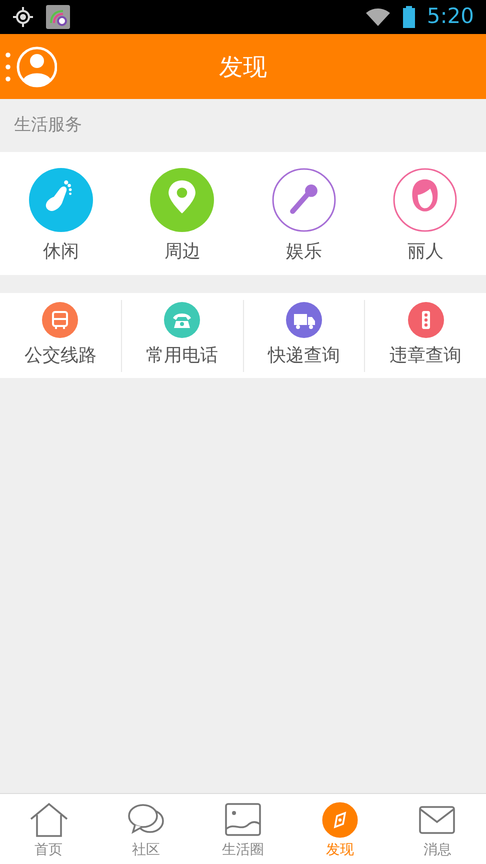 The image size is (486, 864). I want to click on wifi-icon, so click(377, 17).